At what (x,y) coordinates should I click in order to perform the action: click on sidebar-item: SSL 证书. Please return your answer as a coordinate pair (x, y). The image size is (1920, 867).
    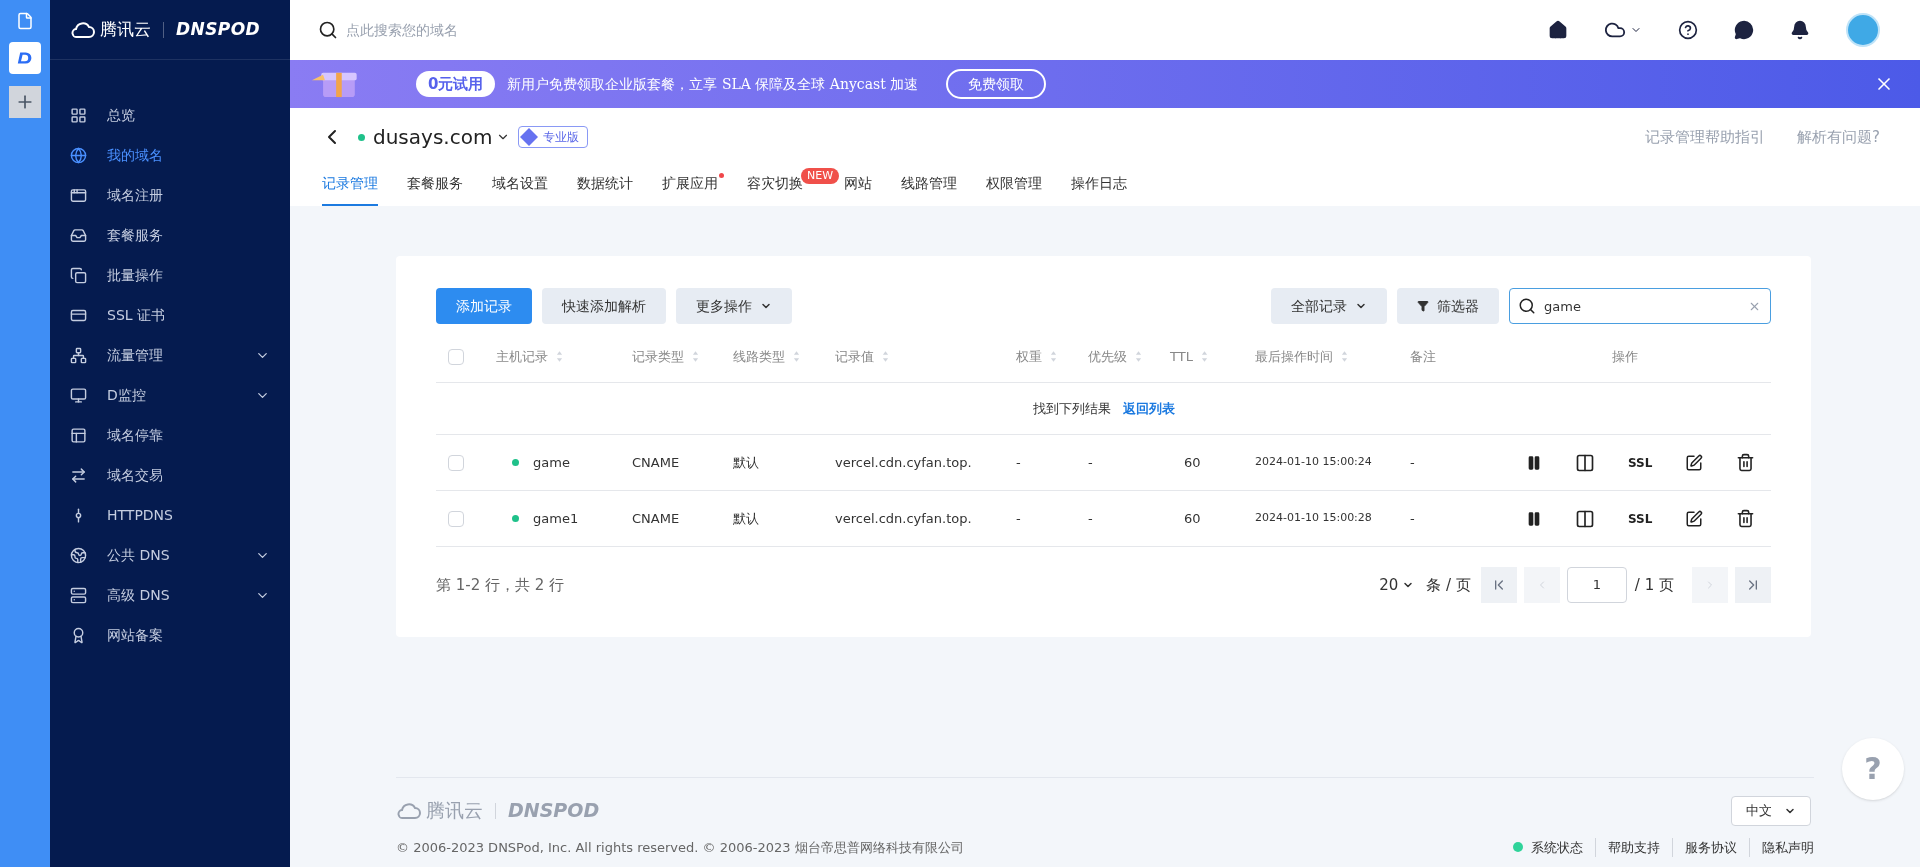
    Looking at the image, I should click on (170, 315).